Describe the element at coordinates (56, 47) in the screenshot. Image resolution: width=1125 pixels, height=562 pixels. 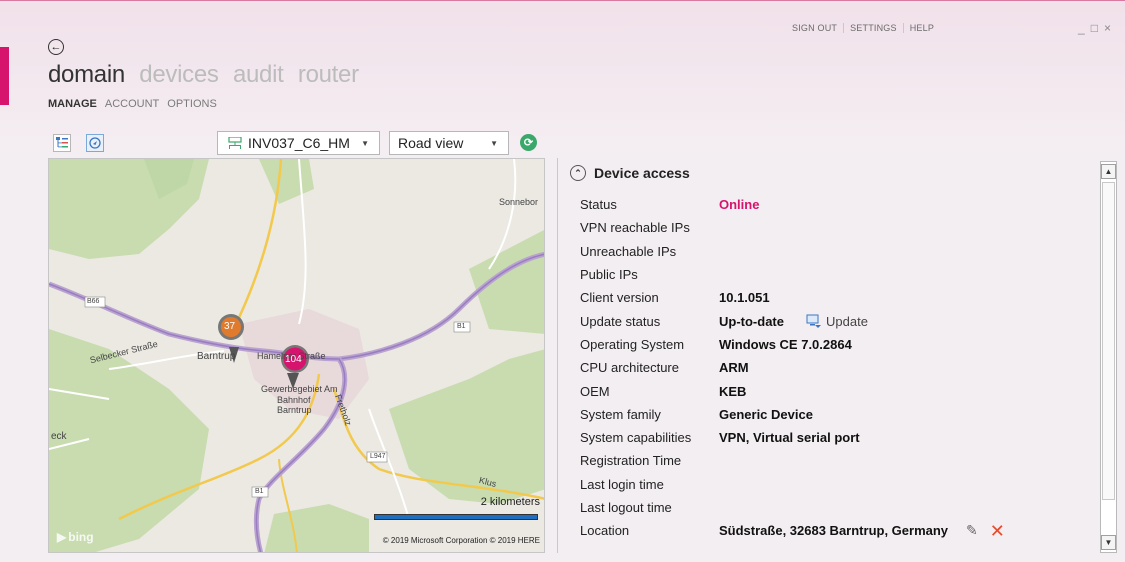
I see `back-arrow-icon: ←` at that location.